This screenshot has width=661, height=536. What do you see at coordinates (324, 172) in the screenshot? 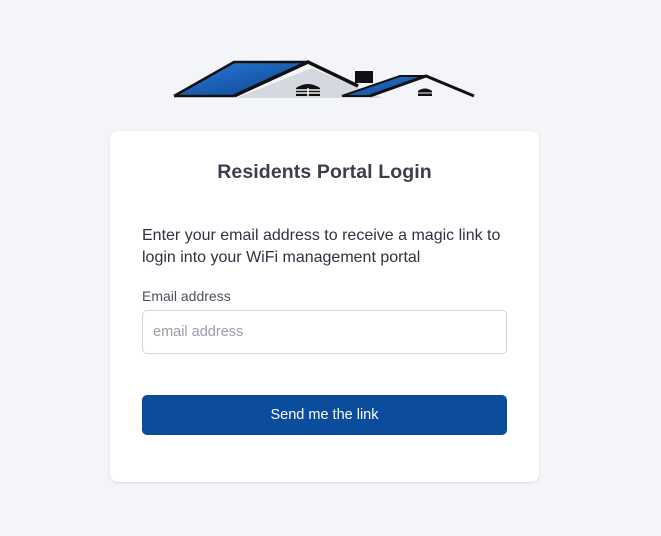
I see `page-title: Residents Portal Login` at bounding box center [324, 172].